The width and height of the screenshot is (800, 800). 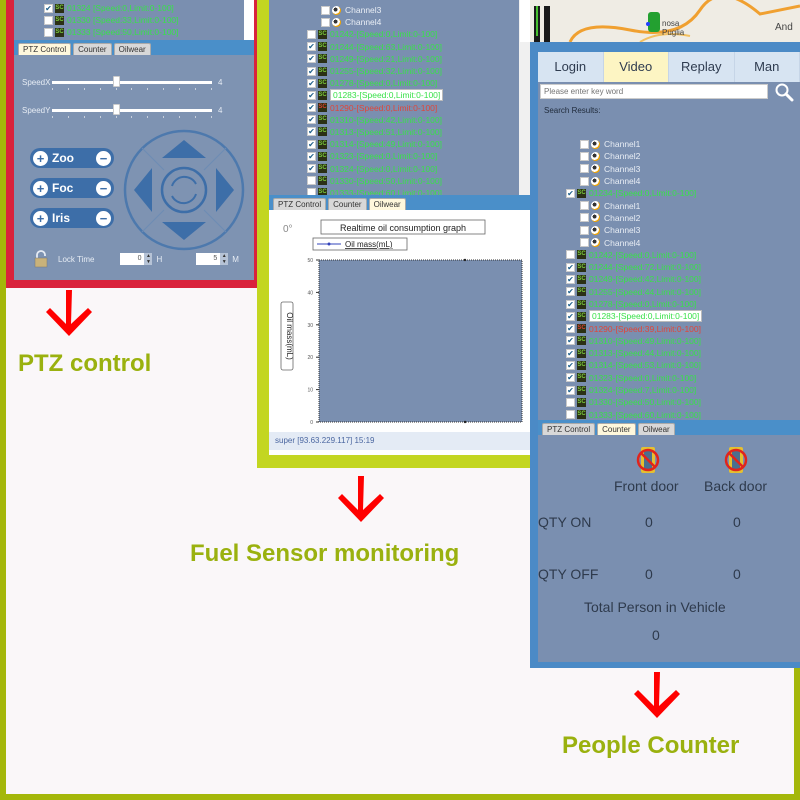 I want to click on focus-out-button: −, so click(x=103, y=188).